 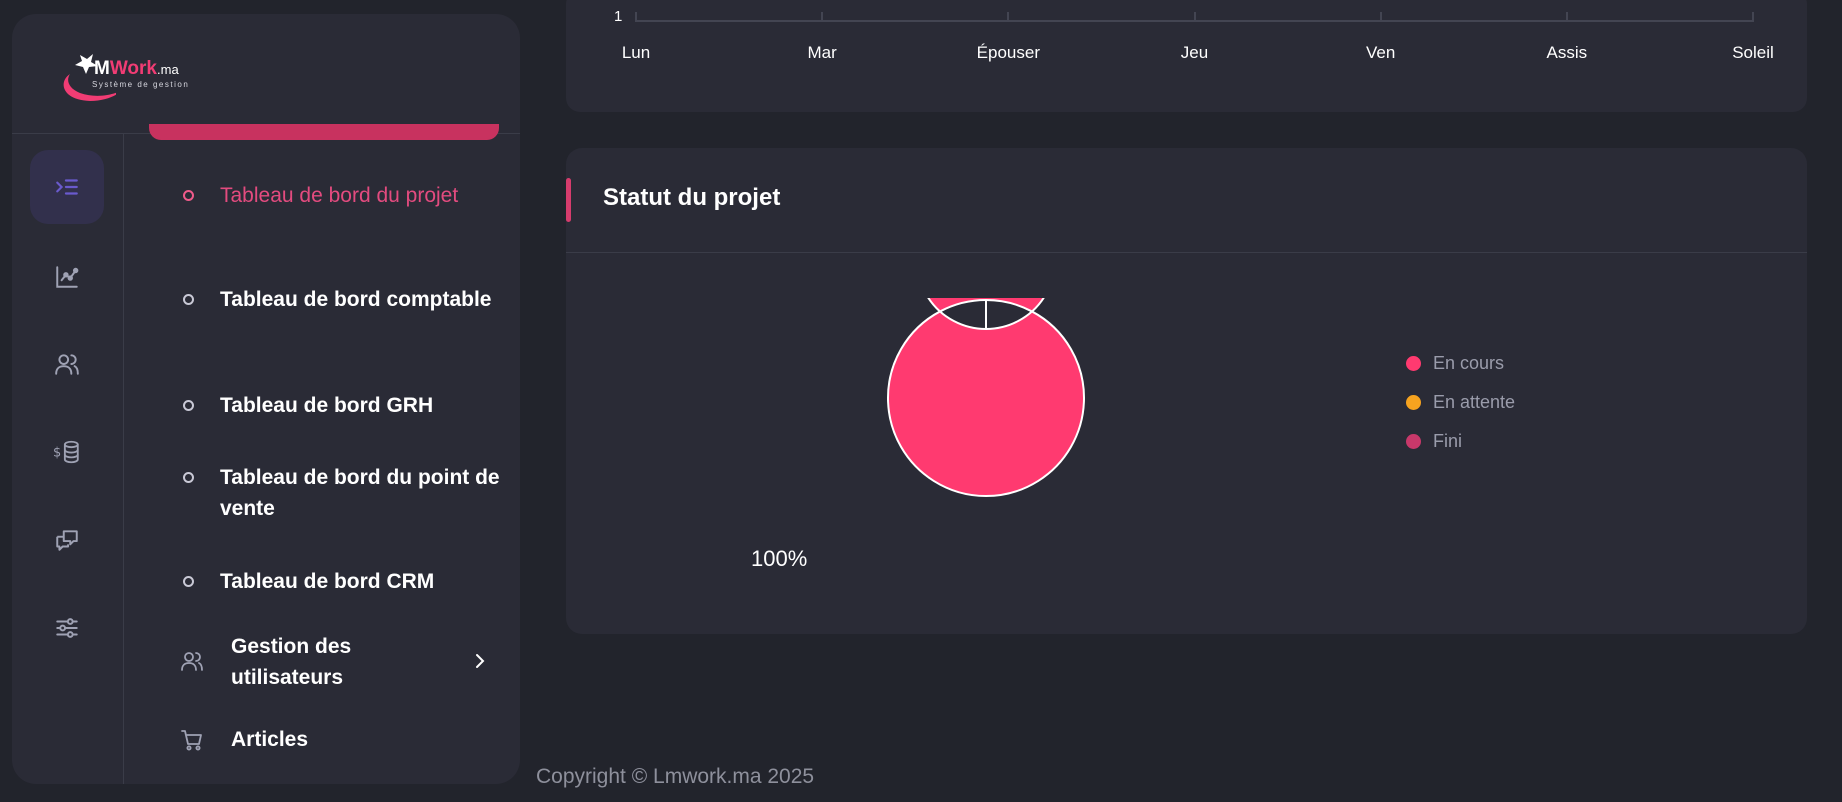 What do you see at coordinates (1474, 402) in the screenshot?
I see `legend-label: En attente` at bounding box center [1474, 402].